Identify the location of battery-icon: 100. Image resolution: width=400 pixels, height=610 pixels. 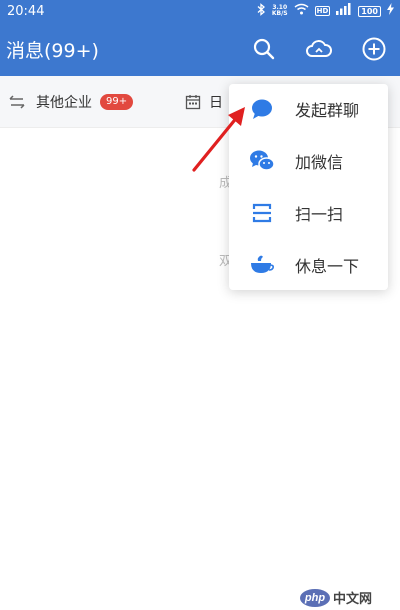
(369, 11).